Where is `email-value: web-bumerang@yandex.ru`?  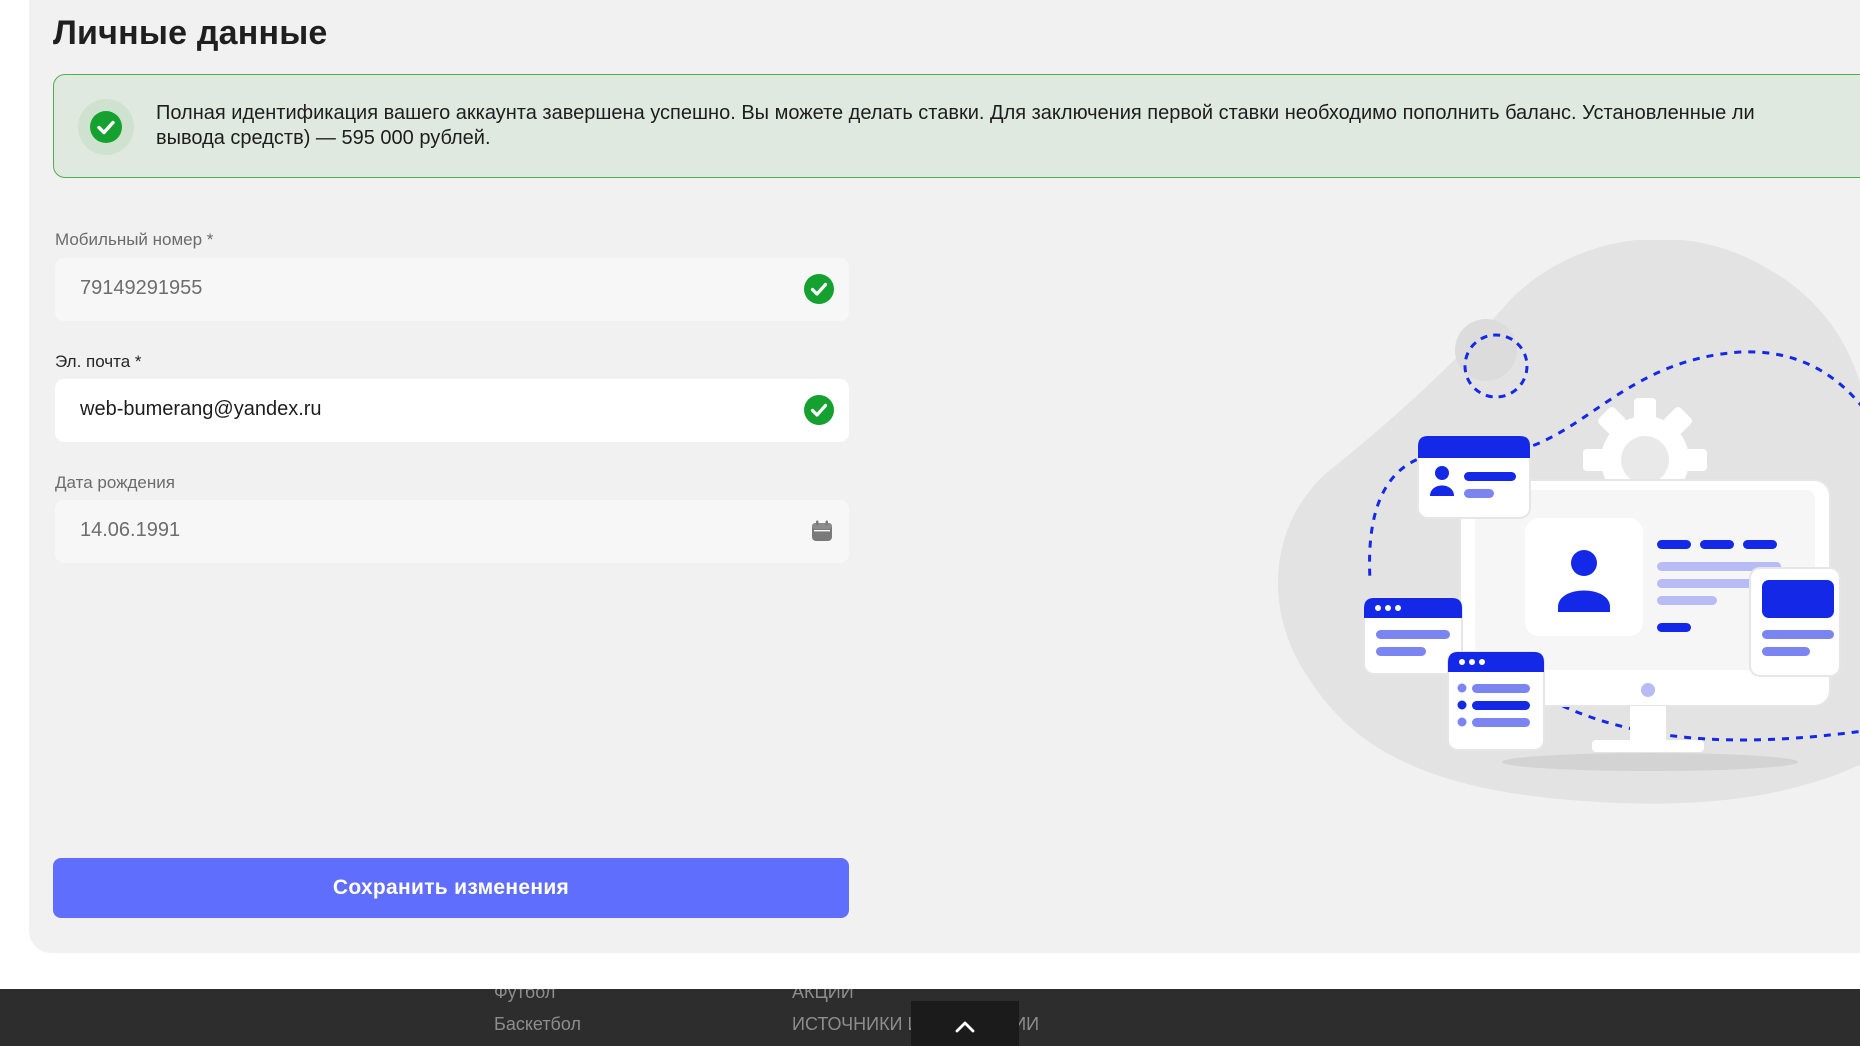
email-value: web-bumerang@yandex.ru is located at coordinates (201, 409).